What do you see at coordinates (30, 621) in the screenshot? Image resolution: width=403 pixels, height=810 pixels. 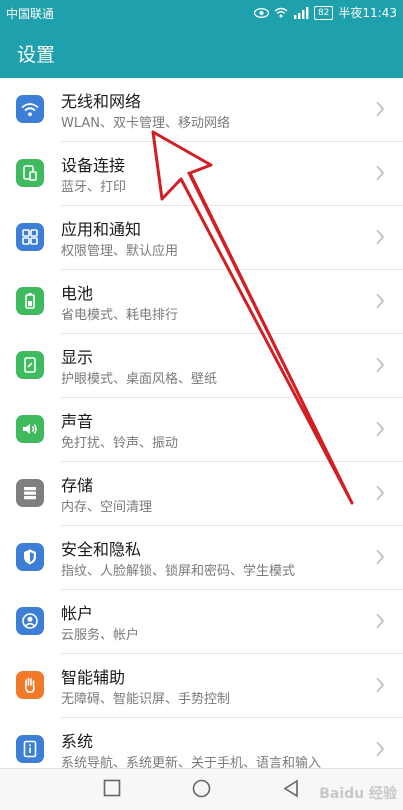 I see `account-icon` at bounding box center [30, 621].